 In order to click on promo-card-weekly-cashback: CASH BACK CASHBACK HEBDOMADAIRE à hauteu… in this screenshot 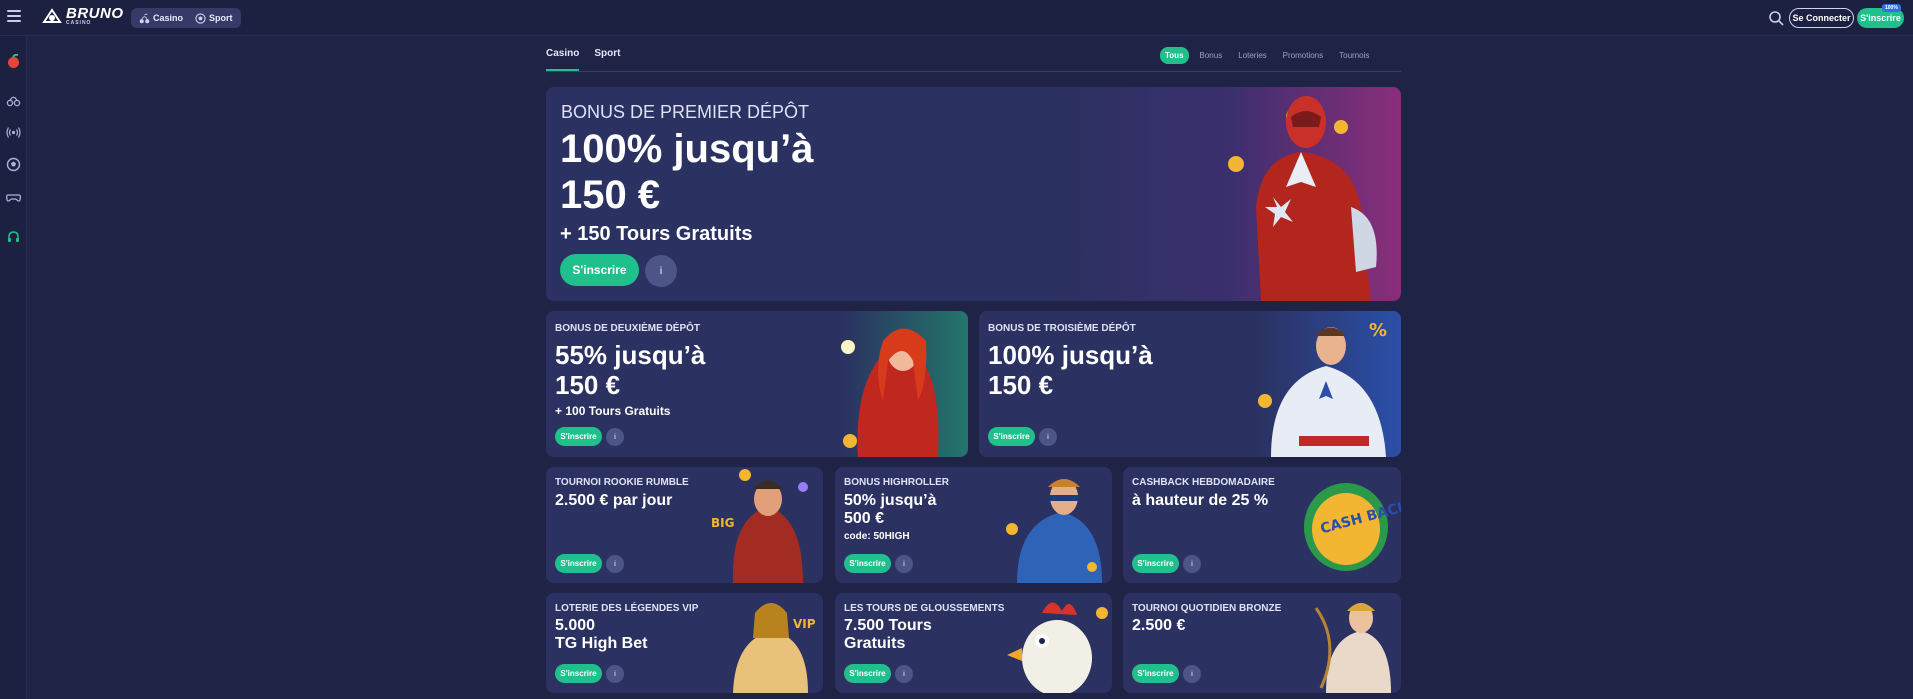, I will do `click(1262, 525)`.